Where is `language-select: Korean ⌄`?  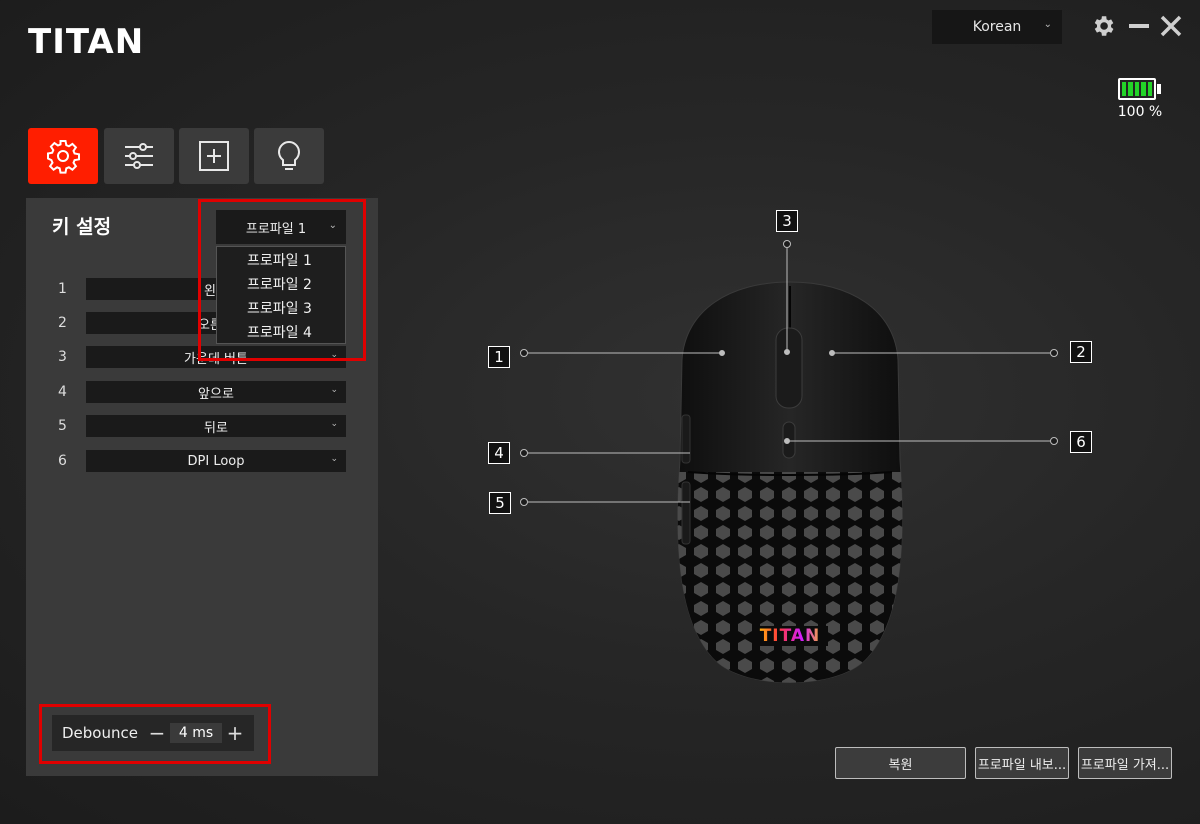 language-select: Korean ⌄ is located at coordinates (997, 27).